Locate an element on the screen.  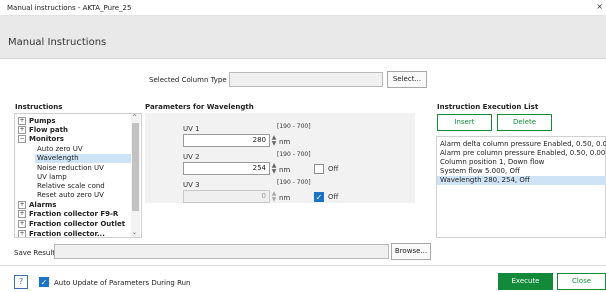
list-item: System flow 5.000, Off is located at coordinates (480, 171).